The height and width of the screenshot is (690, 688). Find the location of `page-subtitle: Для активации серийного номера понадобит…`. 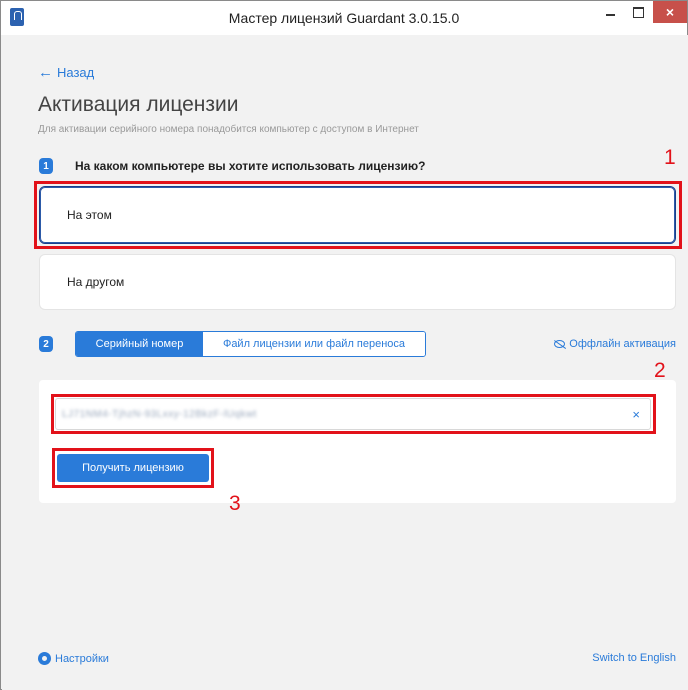

page-subtitle: Для активации серийного номера понадобит… is located at coordinates (228, 129).